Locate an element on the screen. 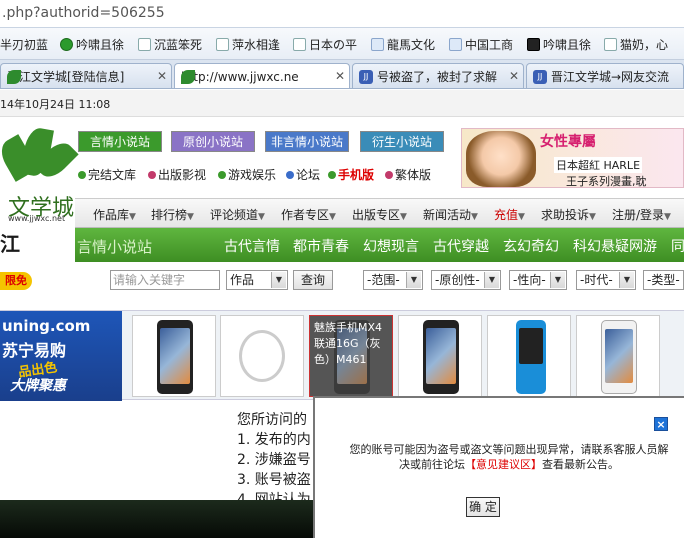 The image size is (684, 538). nav-news: 新闻活动▼ is located at coordinates (450, 214).